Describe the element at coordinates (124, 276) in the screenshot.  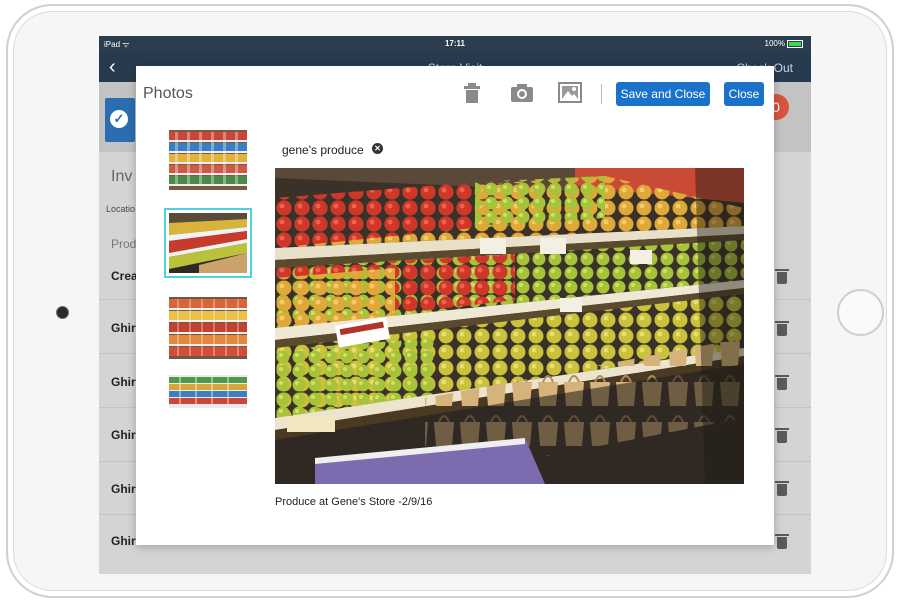
I see `list-item: Crea` at that location.